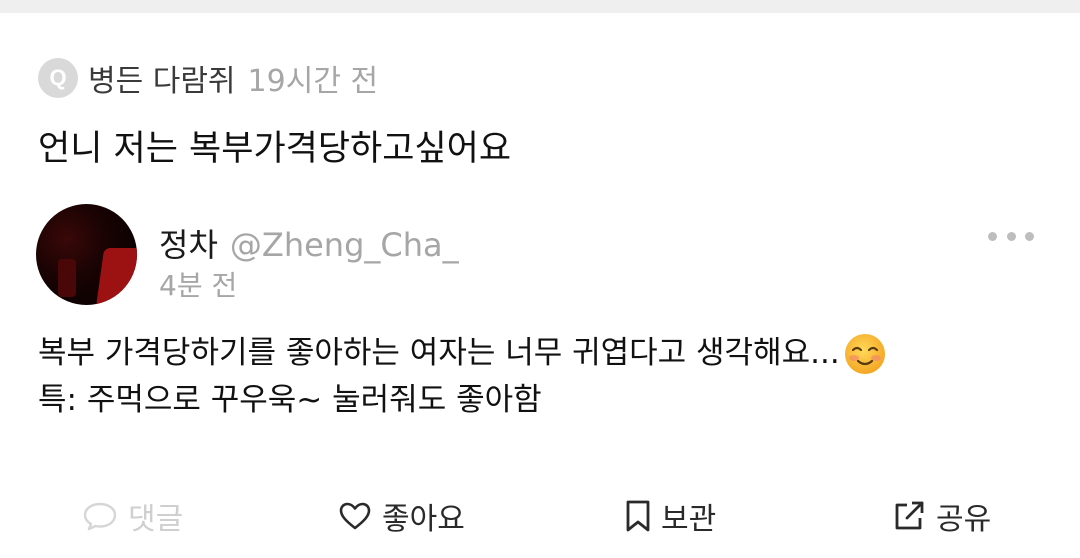  I want to click on question-meta: Q 병든 다람쥐 19시간 전, so click(208, 78).